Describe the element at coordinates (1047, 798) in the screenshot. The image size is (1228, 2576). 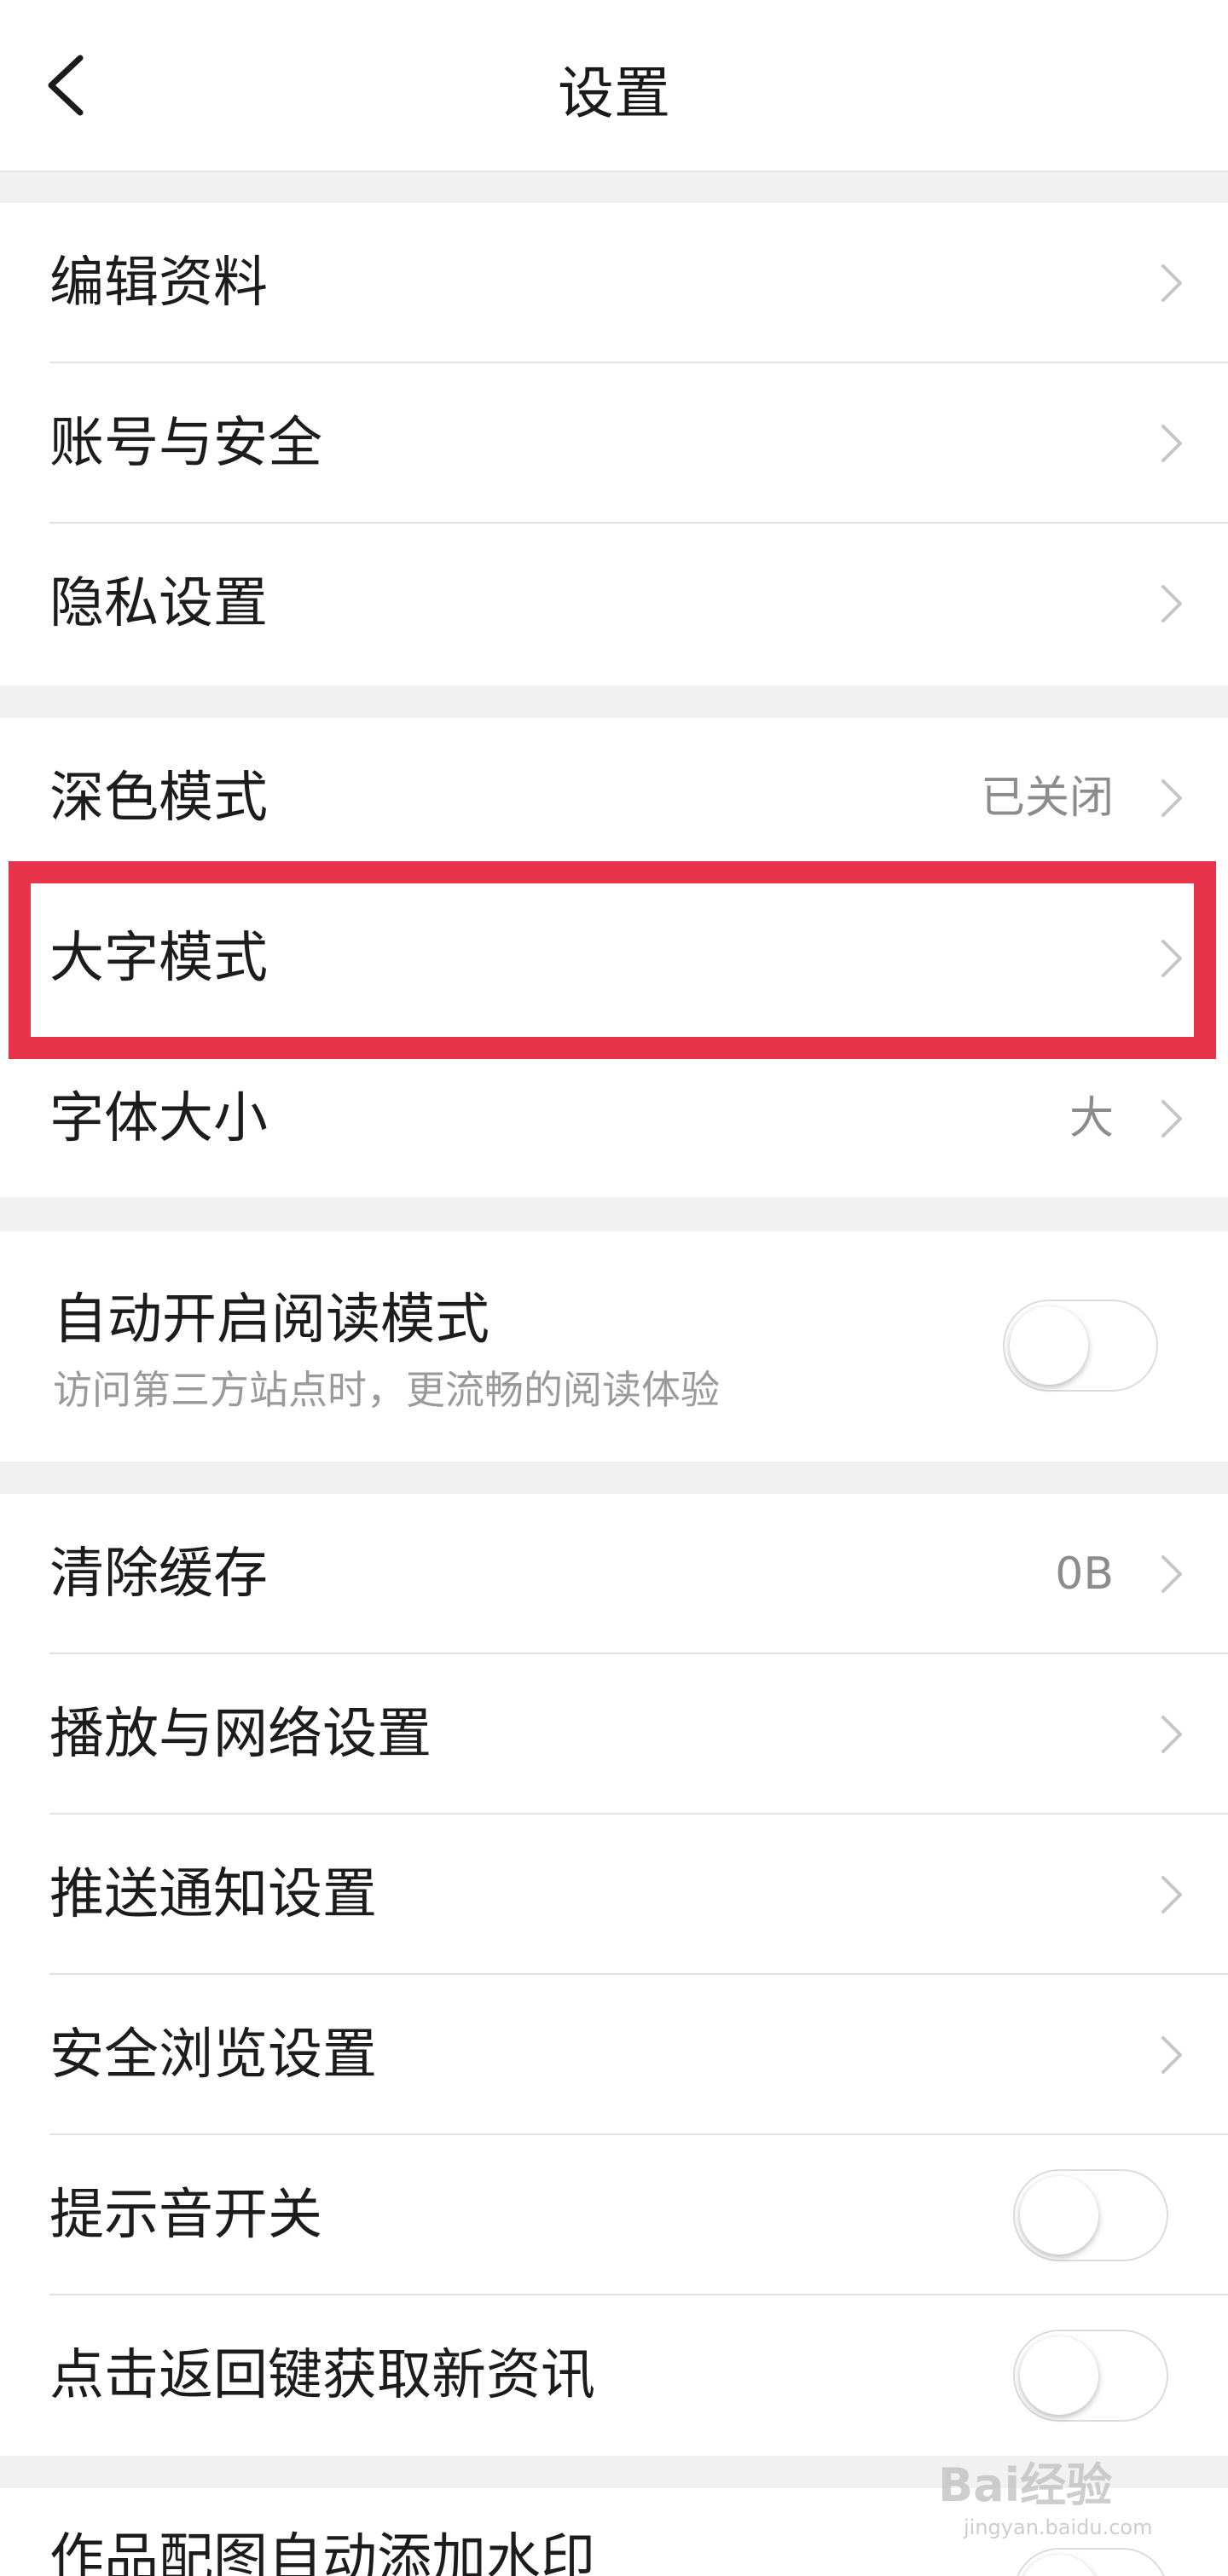
I see `row-value: 已关闭` at that location.